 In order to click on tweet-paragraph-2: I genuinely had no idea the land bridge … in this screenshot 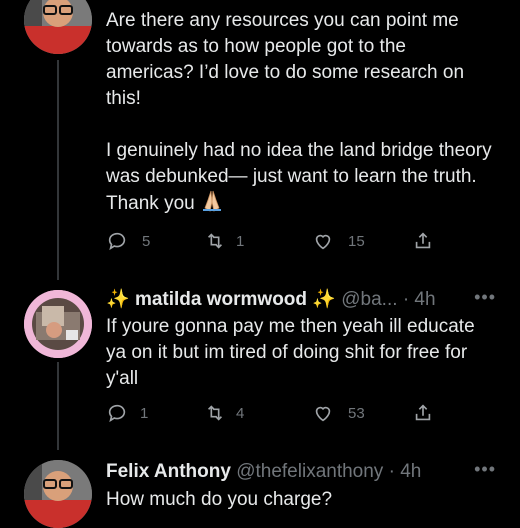, I will do `click(301, 179)`.